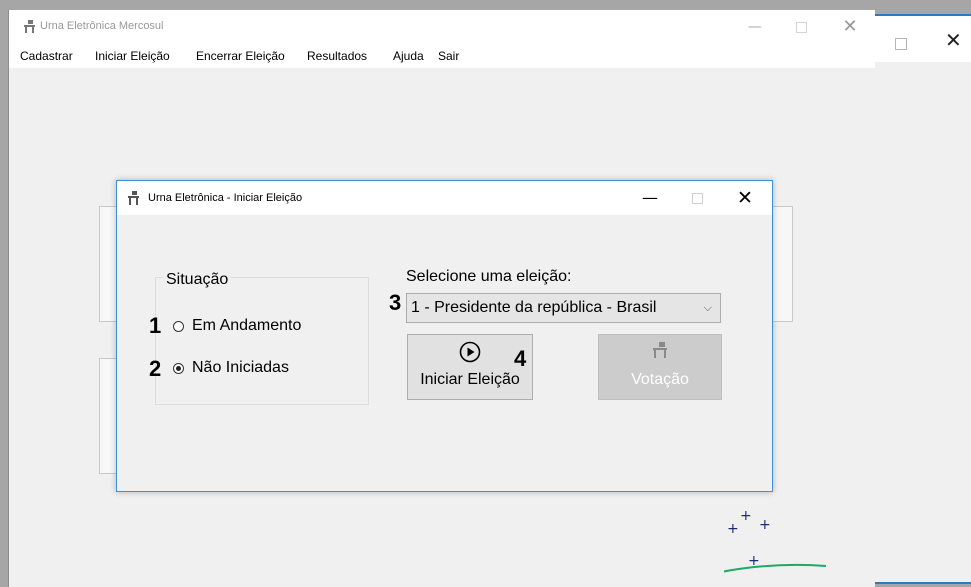 This screenshot has height=587, width=971. Describe the element at coordinates (470, 379) in the screenshot. I see `iniciar-eleicao-label: Iniciar Eleição` at that location.